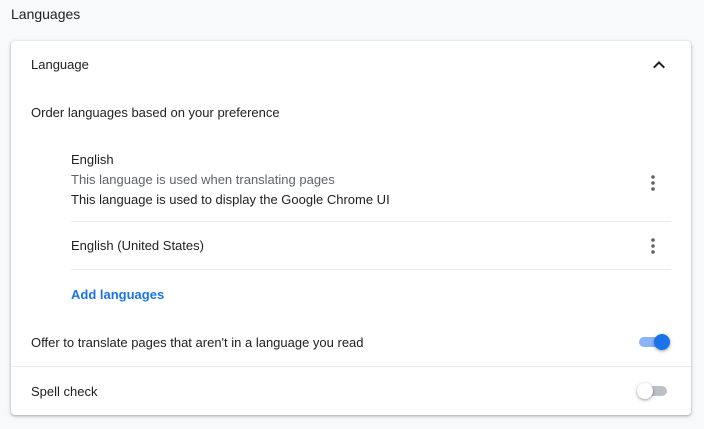 Image resolution: width=704 pixels, height=429 pixels. I want to click on spell-check-row: Spell check, so click(351, 391).